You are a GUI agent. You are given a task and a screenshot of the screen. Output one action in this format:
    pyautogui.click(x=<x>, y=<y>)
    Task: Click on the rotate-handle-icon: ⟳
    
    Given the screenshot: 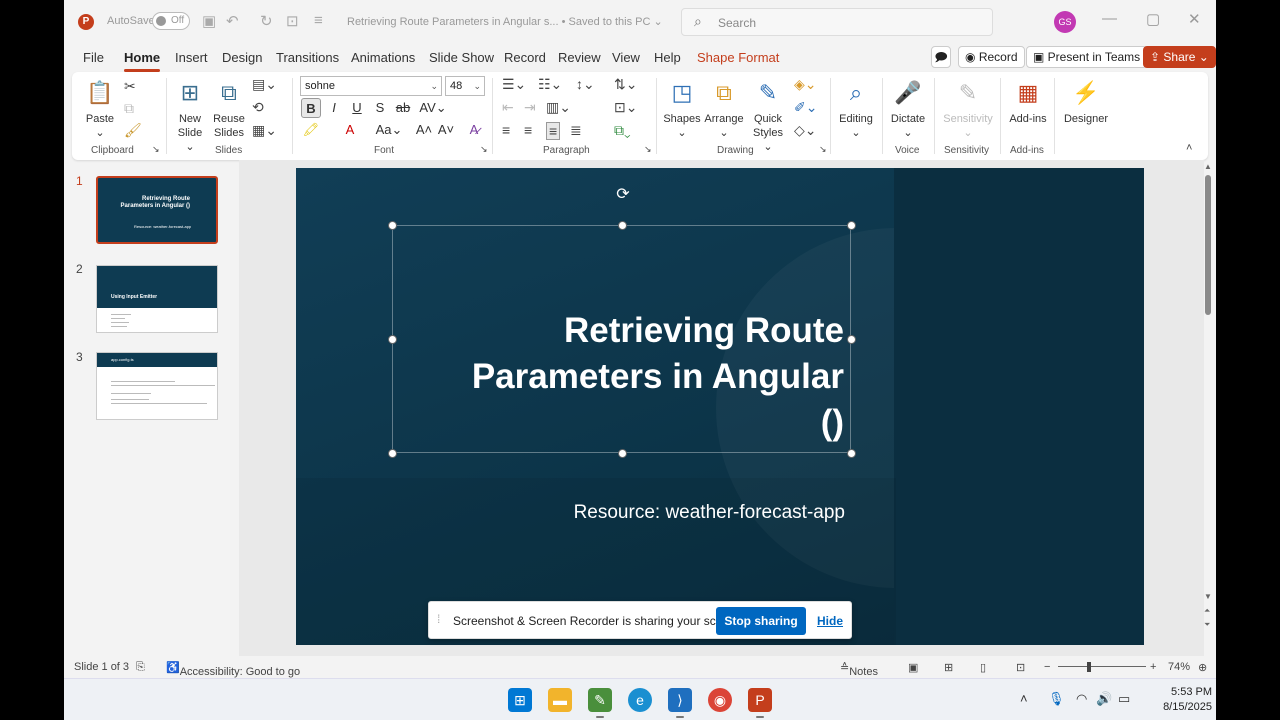 What is the action you would take?
    pyautogui.click(x=623, y=195)
    